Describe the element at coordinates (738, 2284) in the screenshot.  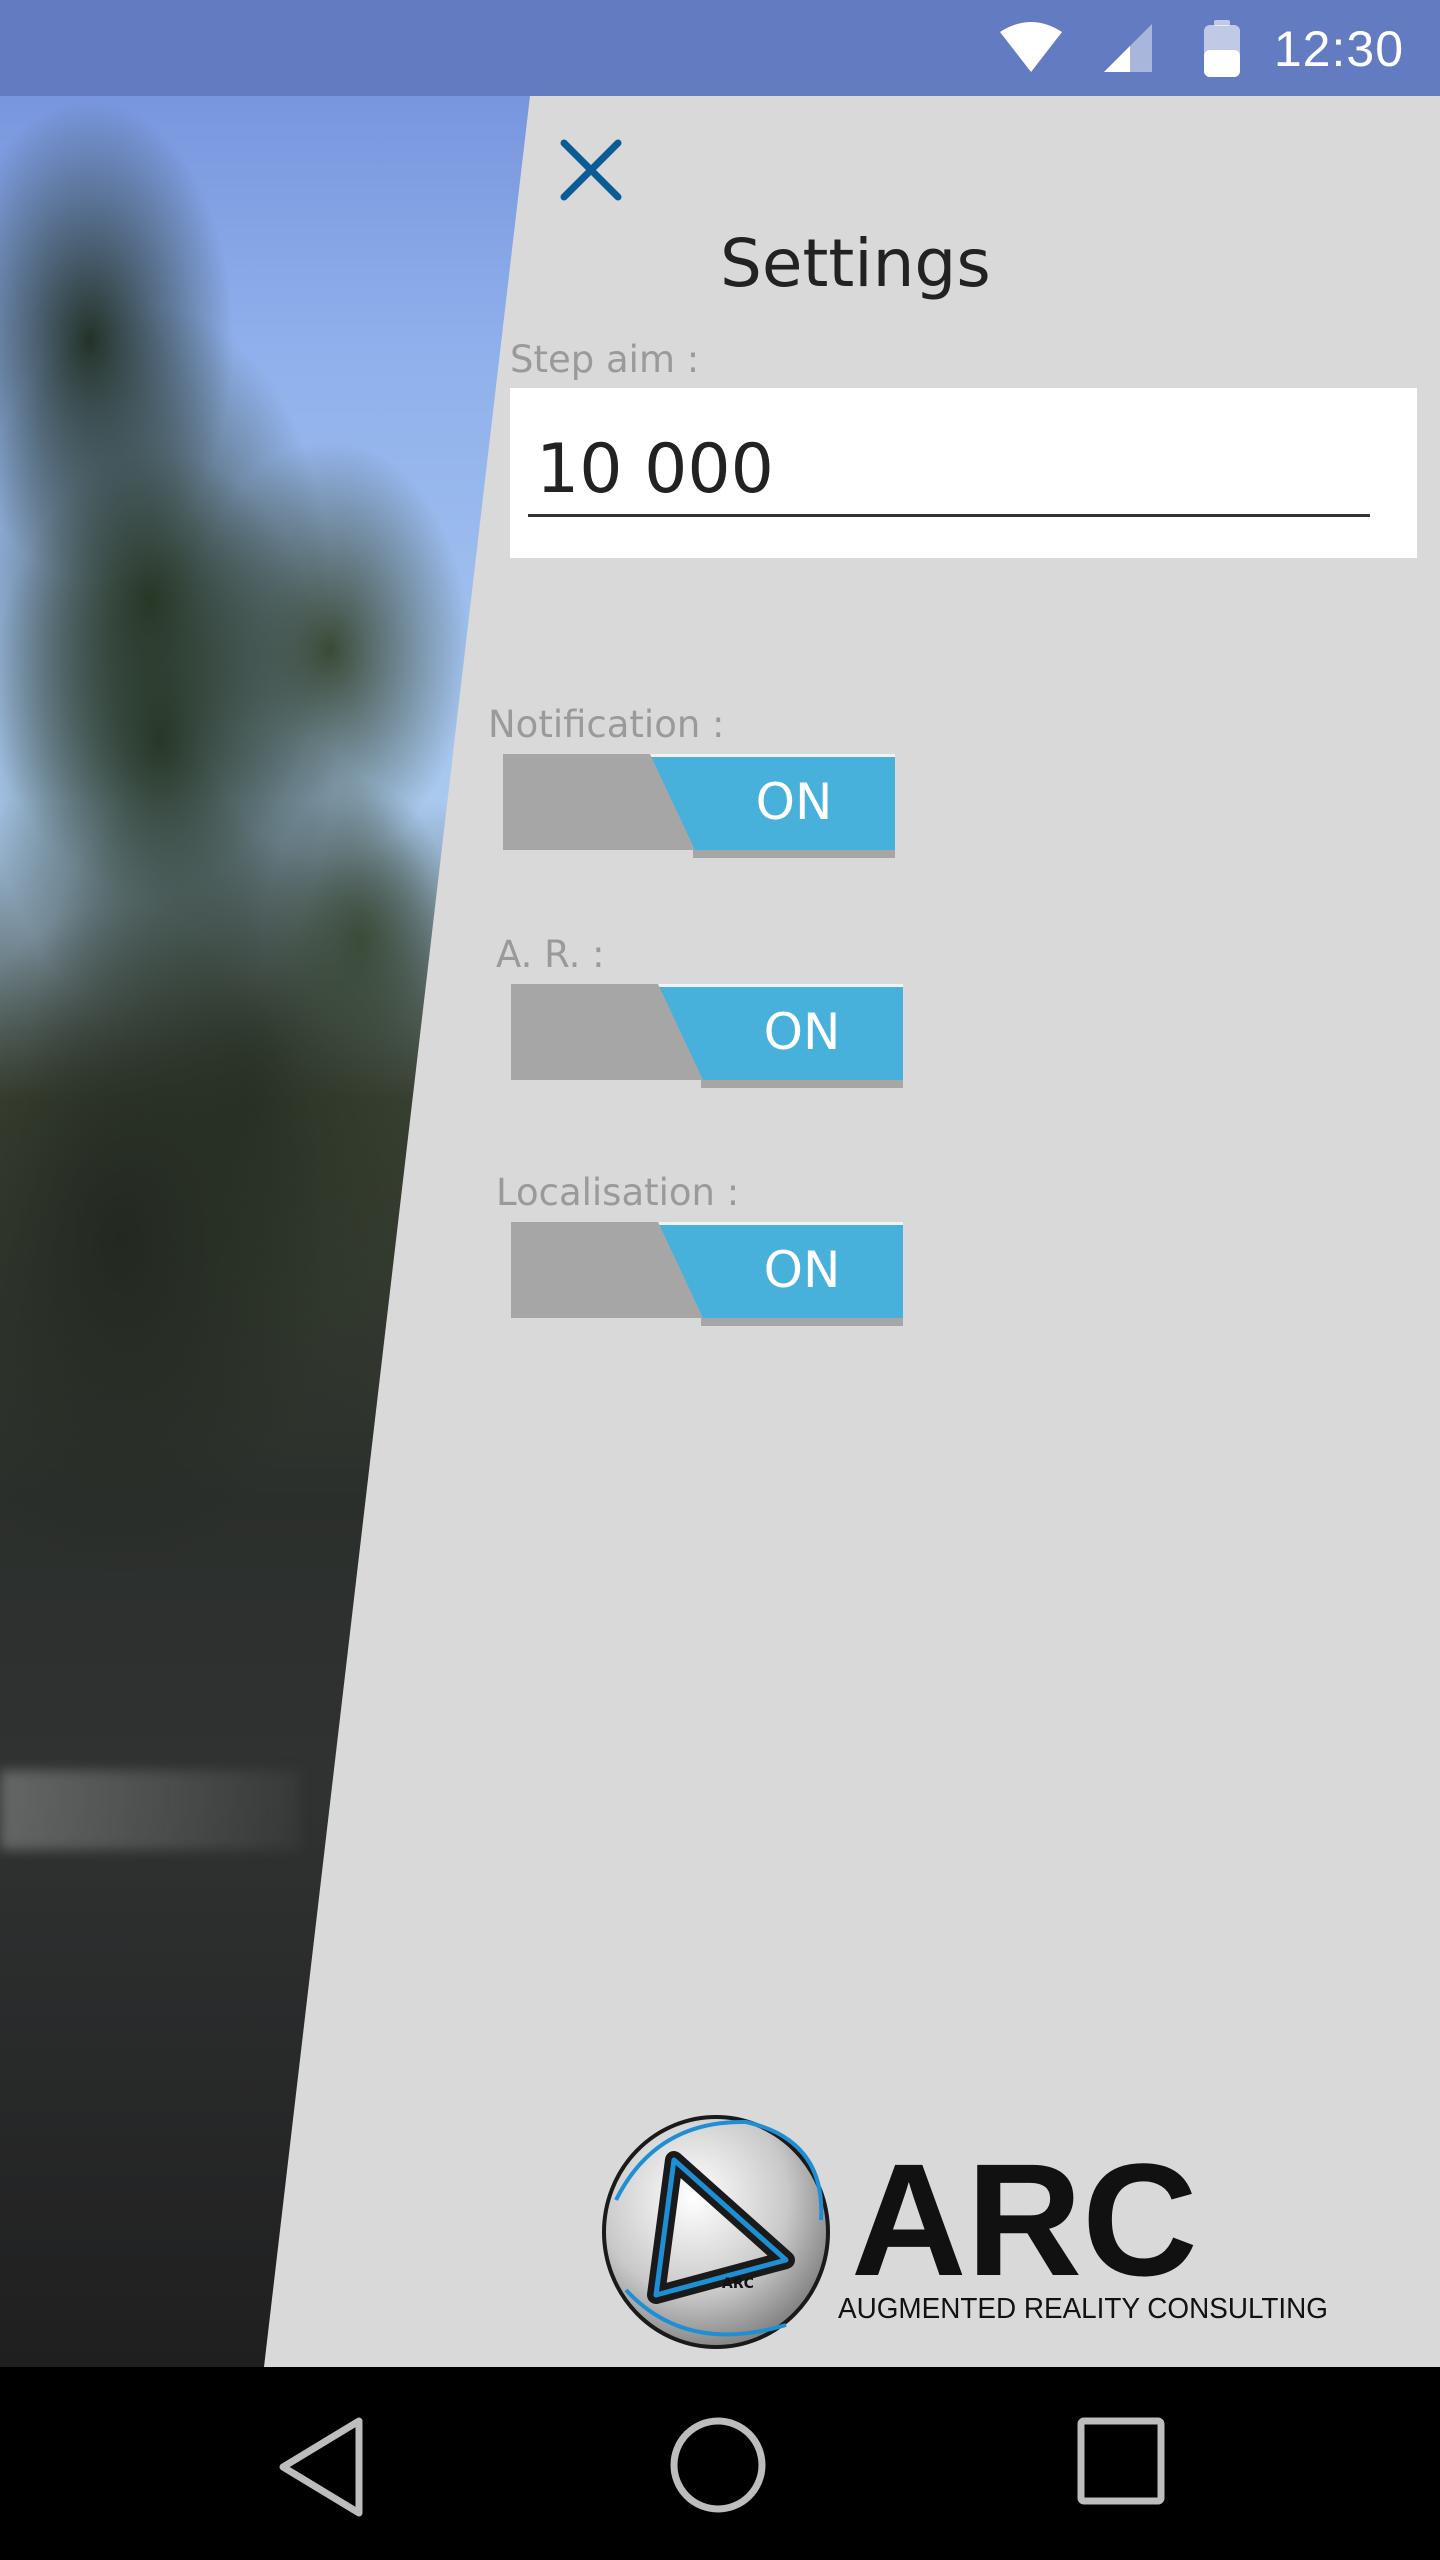
I see `emblem-text: ARC` at that location.